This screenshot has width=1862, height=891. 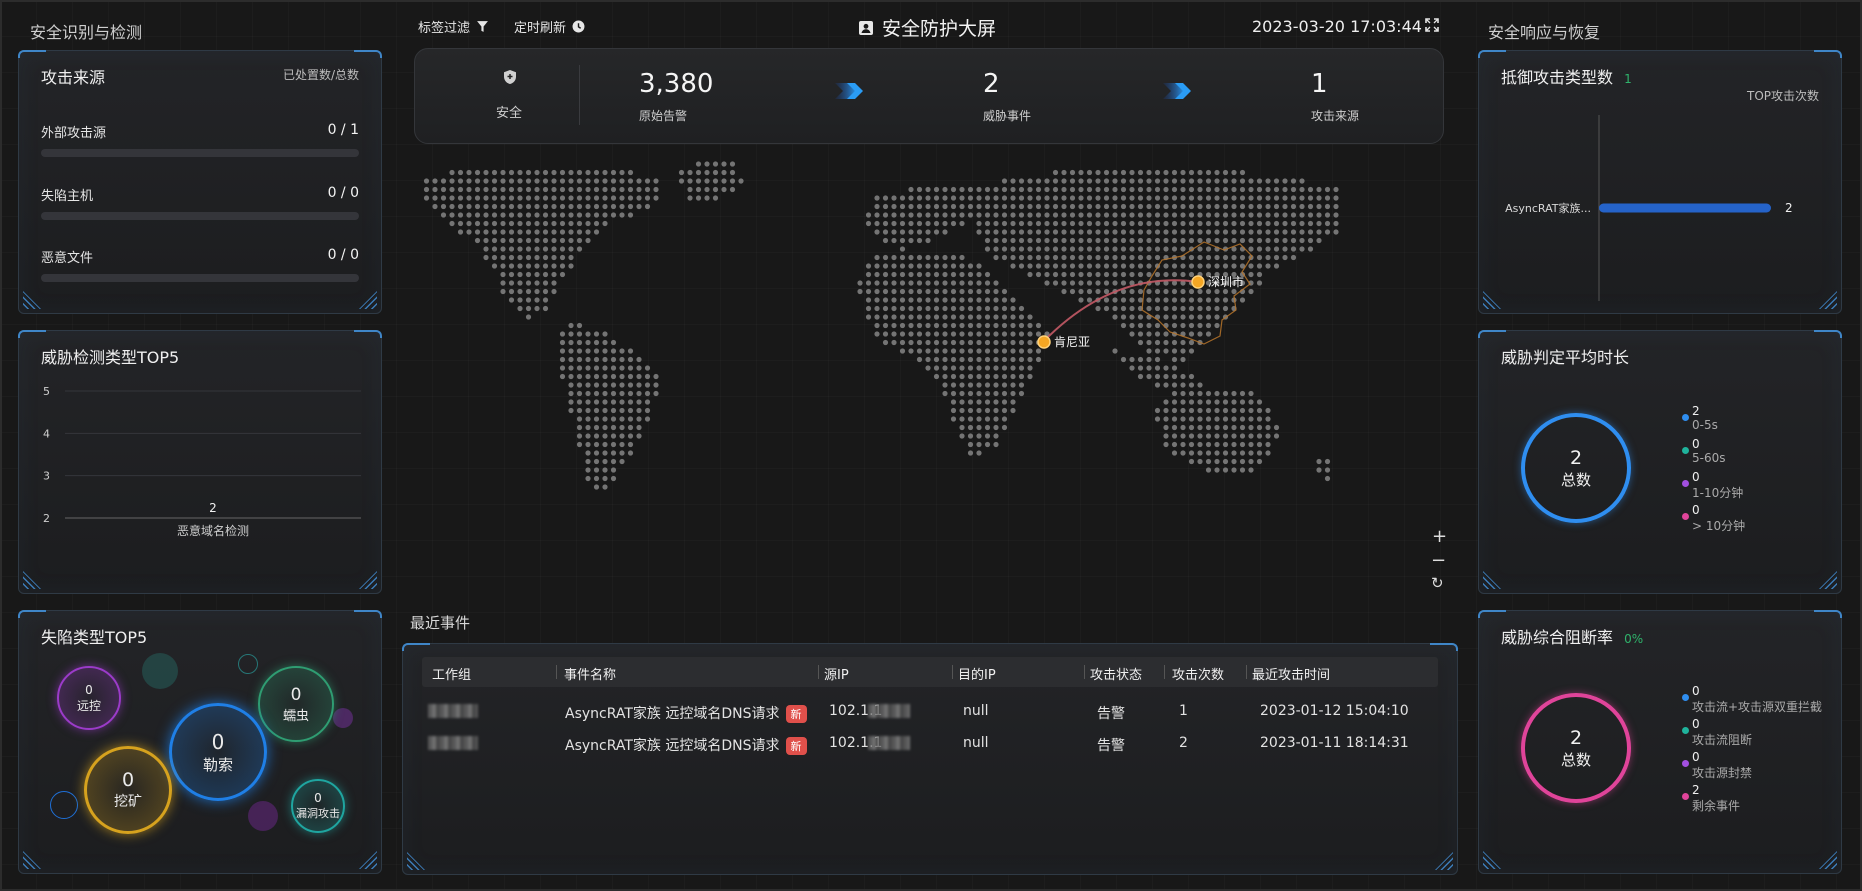 What do you see at coordinates (1437, 583) in the screenshot?
I see `reset-view-button: ↻` at bounding box center [1437, 583].